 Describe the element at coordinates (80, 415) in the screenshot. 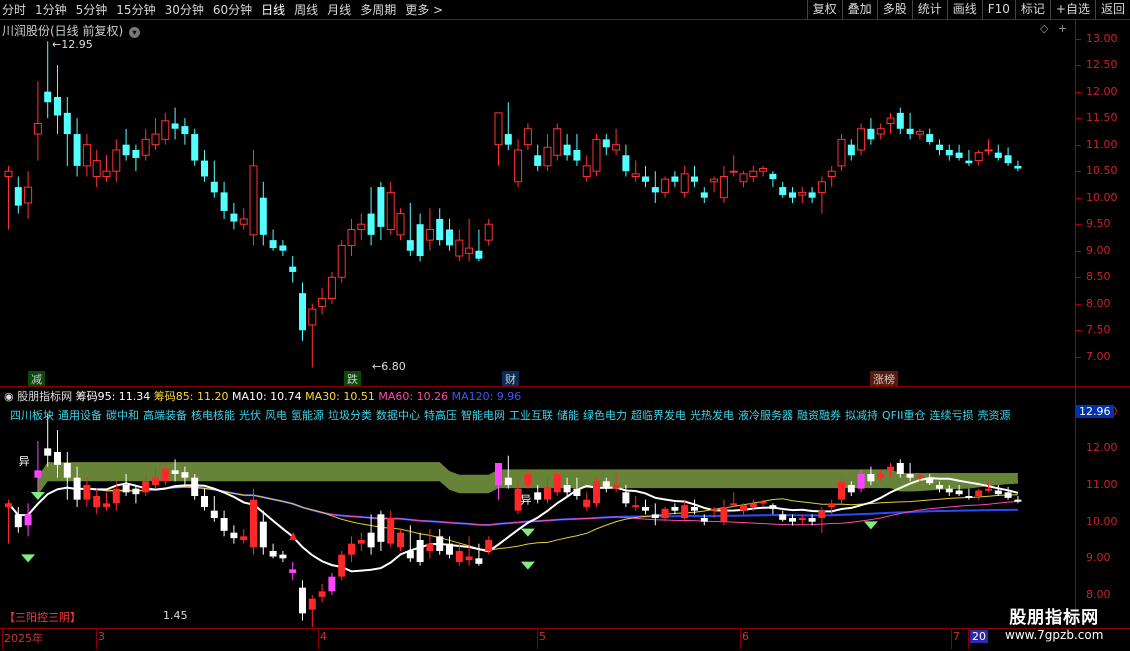

I see `sector-tag: 通用设备` at that location.